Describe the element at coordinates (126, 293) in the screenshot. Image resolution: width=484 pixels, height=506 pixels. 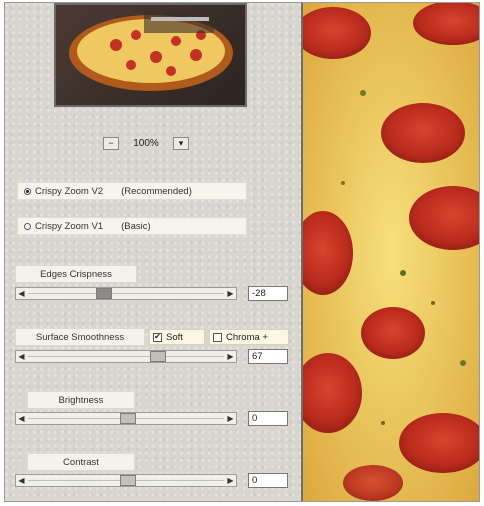
I see `edges-crispness-slider: ◀ ▶` at that location.